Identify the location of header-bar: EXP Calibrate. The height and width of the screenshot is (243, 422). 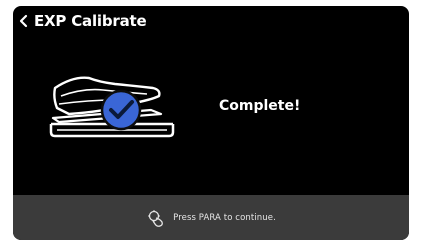
(211, 21).